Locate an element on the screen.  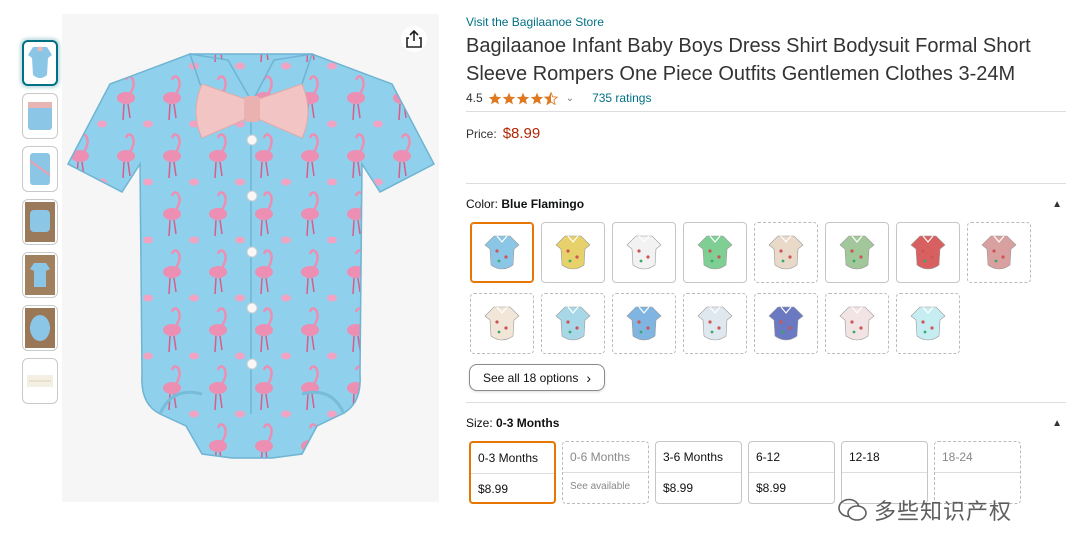
star-half-icon is located at coordinates (550, 98).